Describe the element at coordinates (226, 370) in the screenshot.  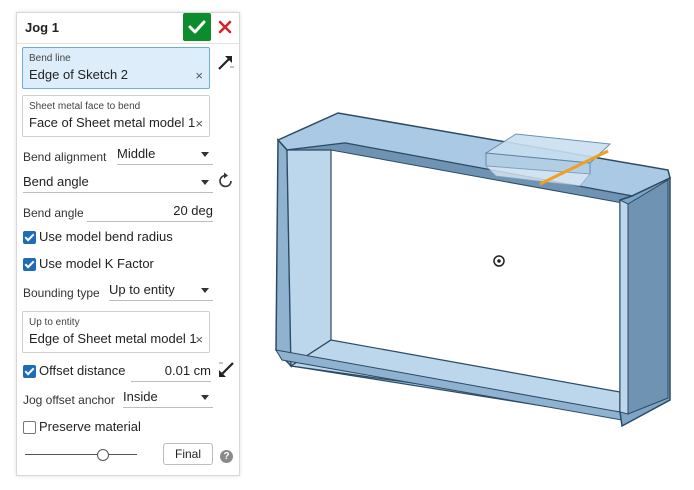
I see `opposite-direction-icon` at that location.